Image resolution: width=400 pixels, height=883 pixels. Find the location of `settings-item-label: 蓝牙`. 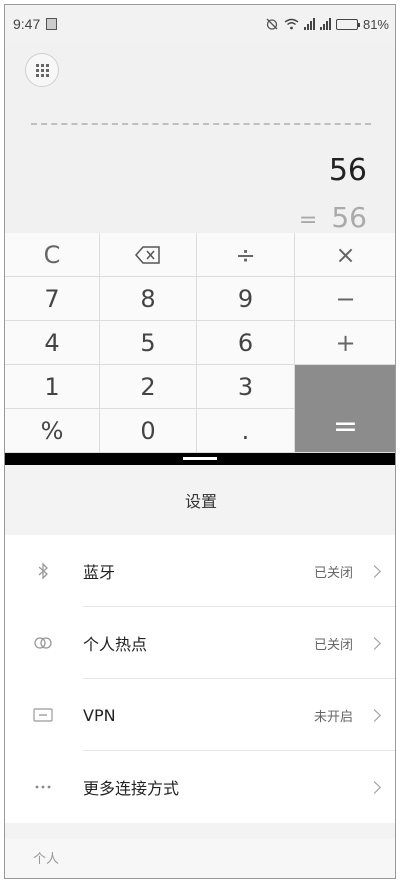

settings-item-label: 蓝牙 is located at coordinates (99, 572).